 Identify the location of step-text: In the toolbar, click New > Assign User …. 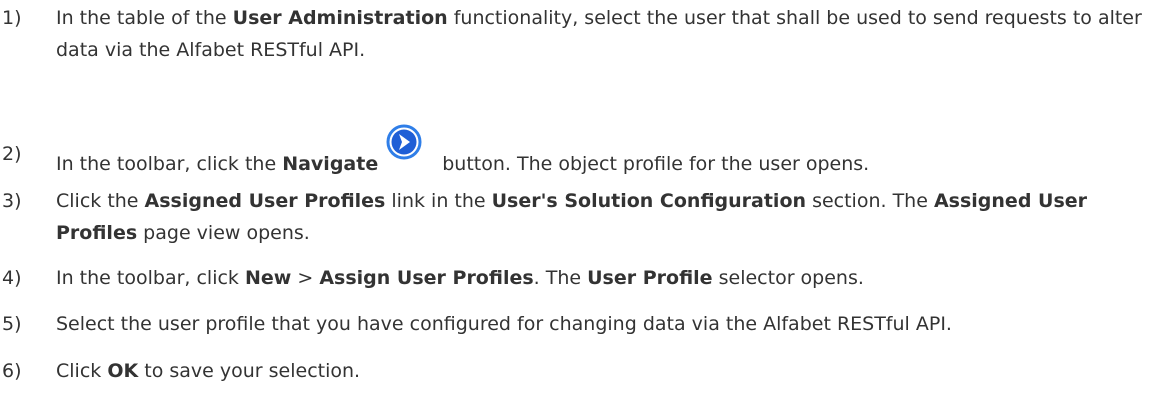
(460, 278).